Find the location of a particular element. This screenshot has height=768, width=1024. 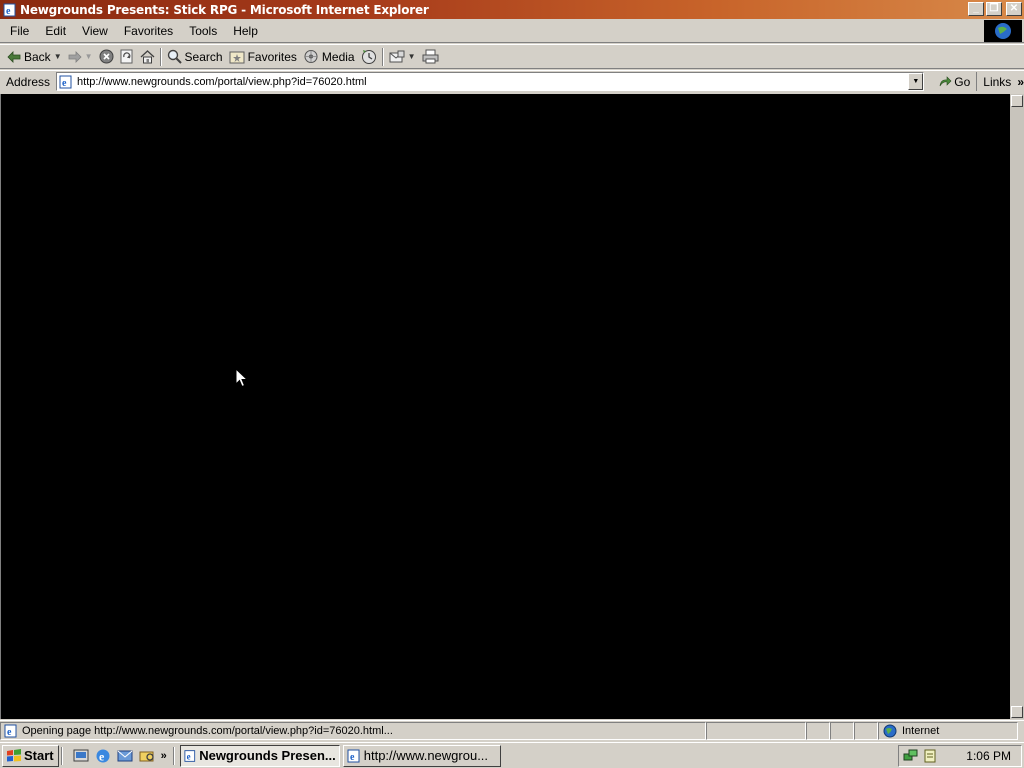

home-button is located at coordinates (147, 56).